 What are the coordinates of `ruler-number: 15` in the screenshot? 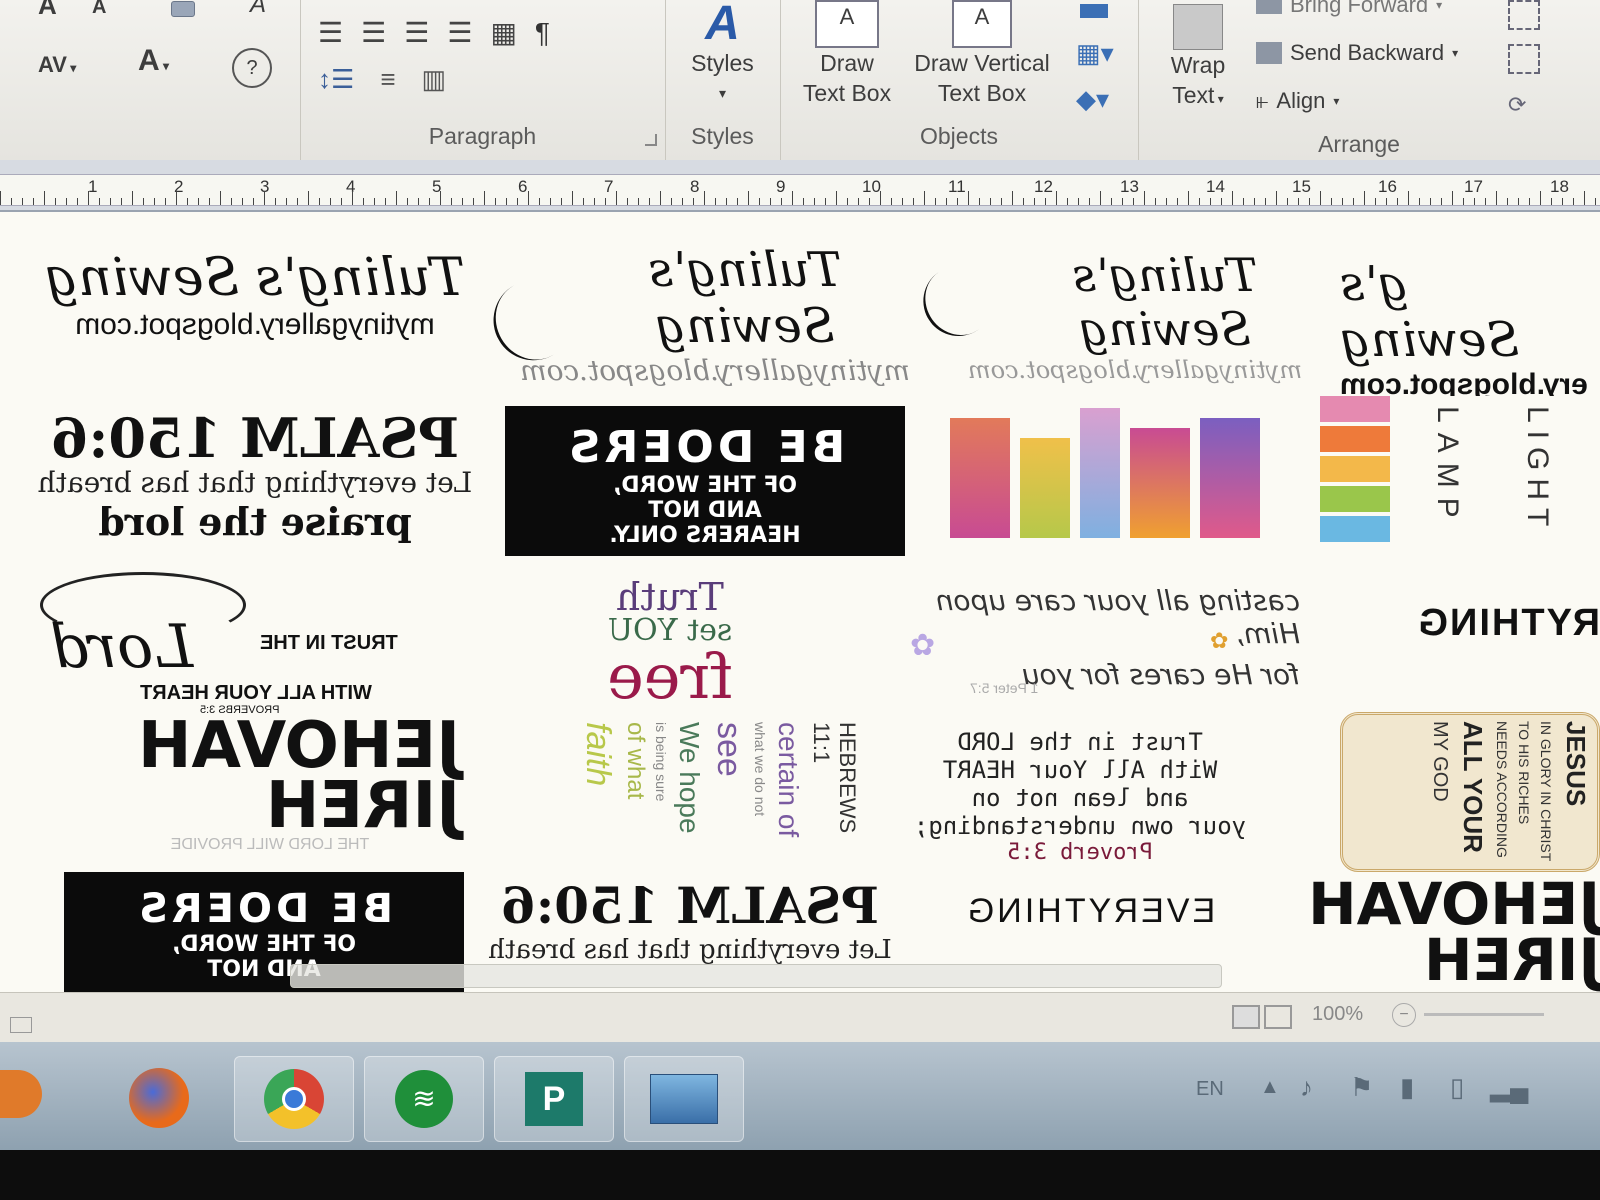 It's located at (1301, 186).